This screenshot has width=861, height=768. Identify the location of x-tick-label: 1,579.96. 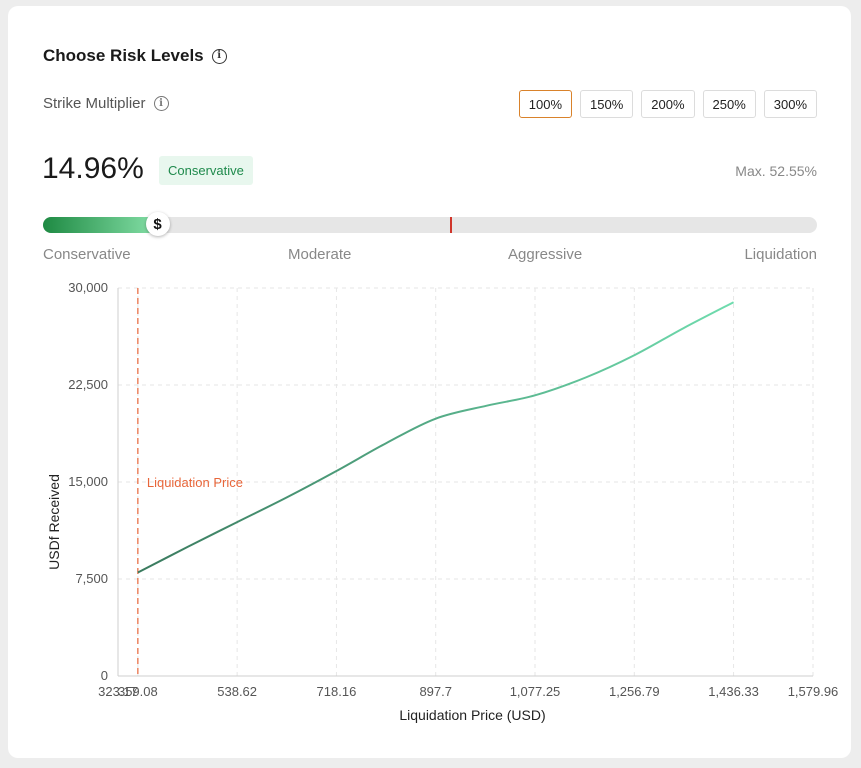
(813, 691).